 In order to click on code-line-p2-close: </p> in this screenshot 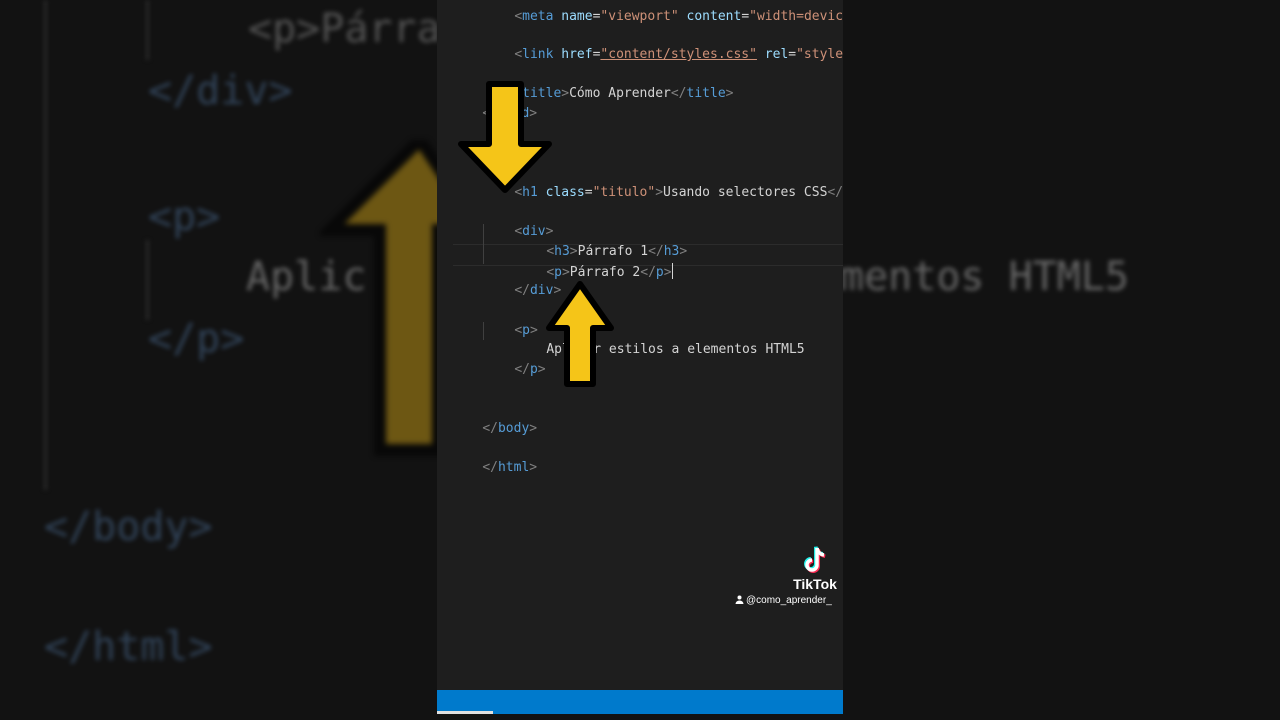, I will do `click(530, 369)`.